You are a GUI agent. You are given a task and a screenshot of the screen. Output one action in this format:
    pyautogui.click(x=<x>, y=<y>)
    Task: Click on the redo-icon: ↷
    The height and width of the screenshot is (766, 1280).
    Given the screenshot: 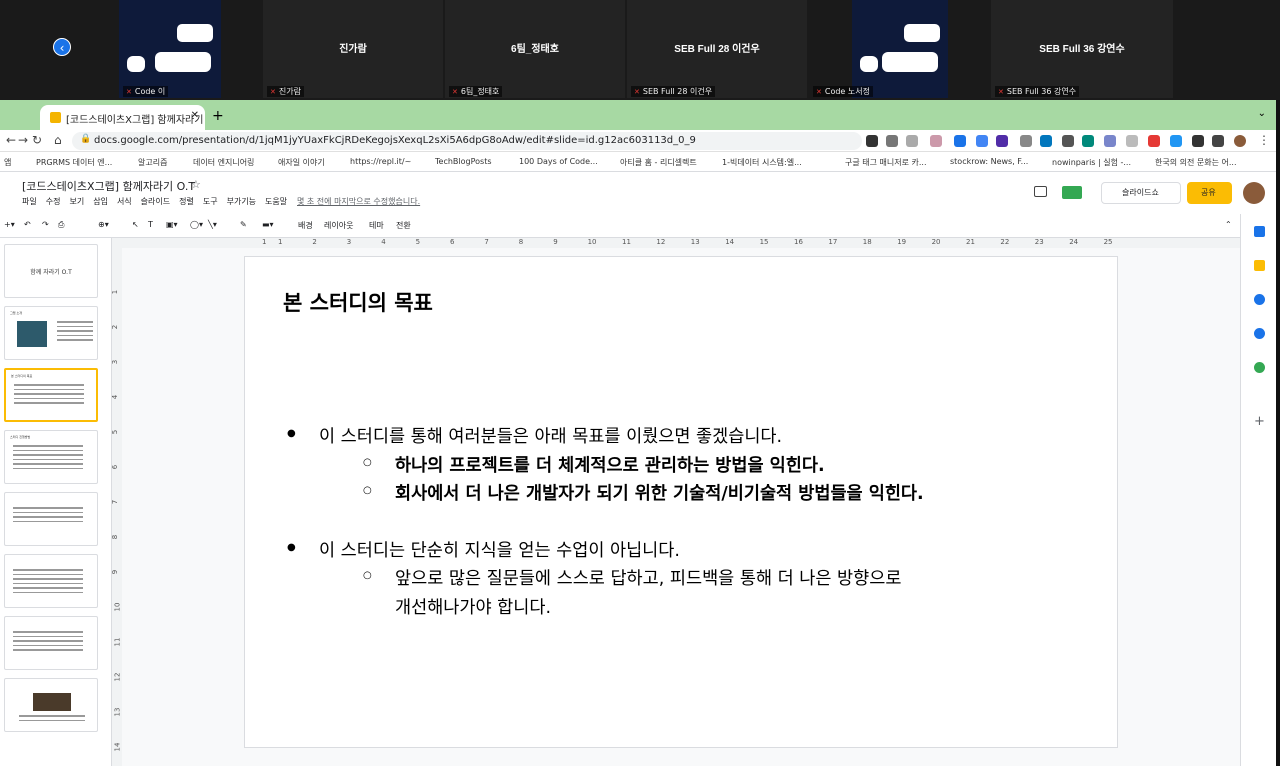 What is the action you would take?
    pyautogui.click(x=45, y=224)
    